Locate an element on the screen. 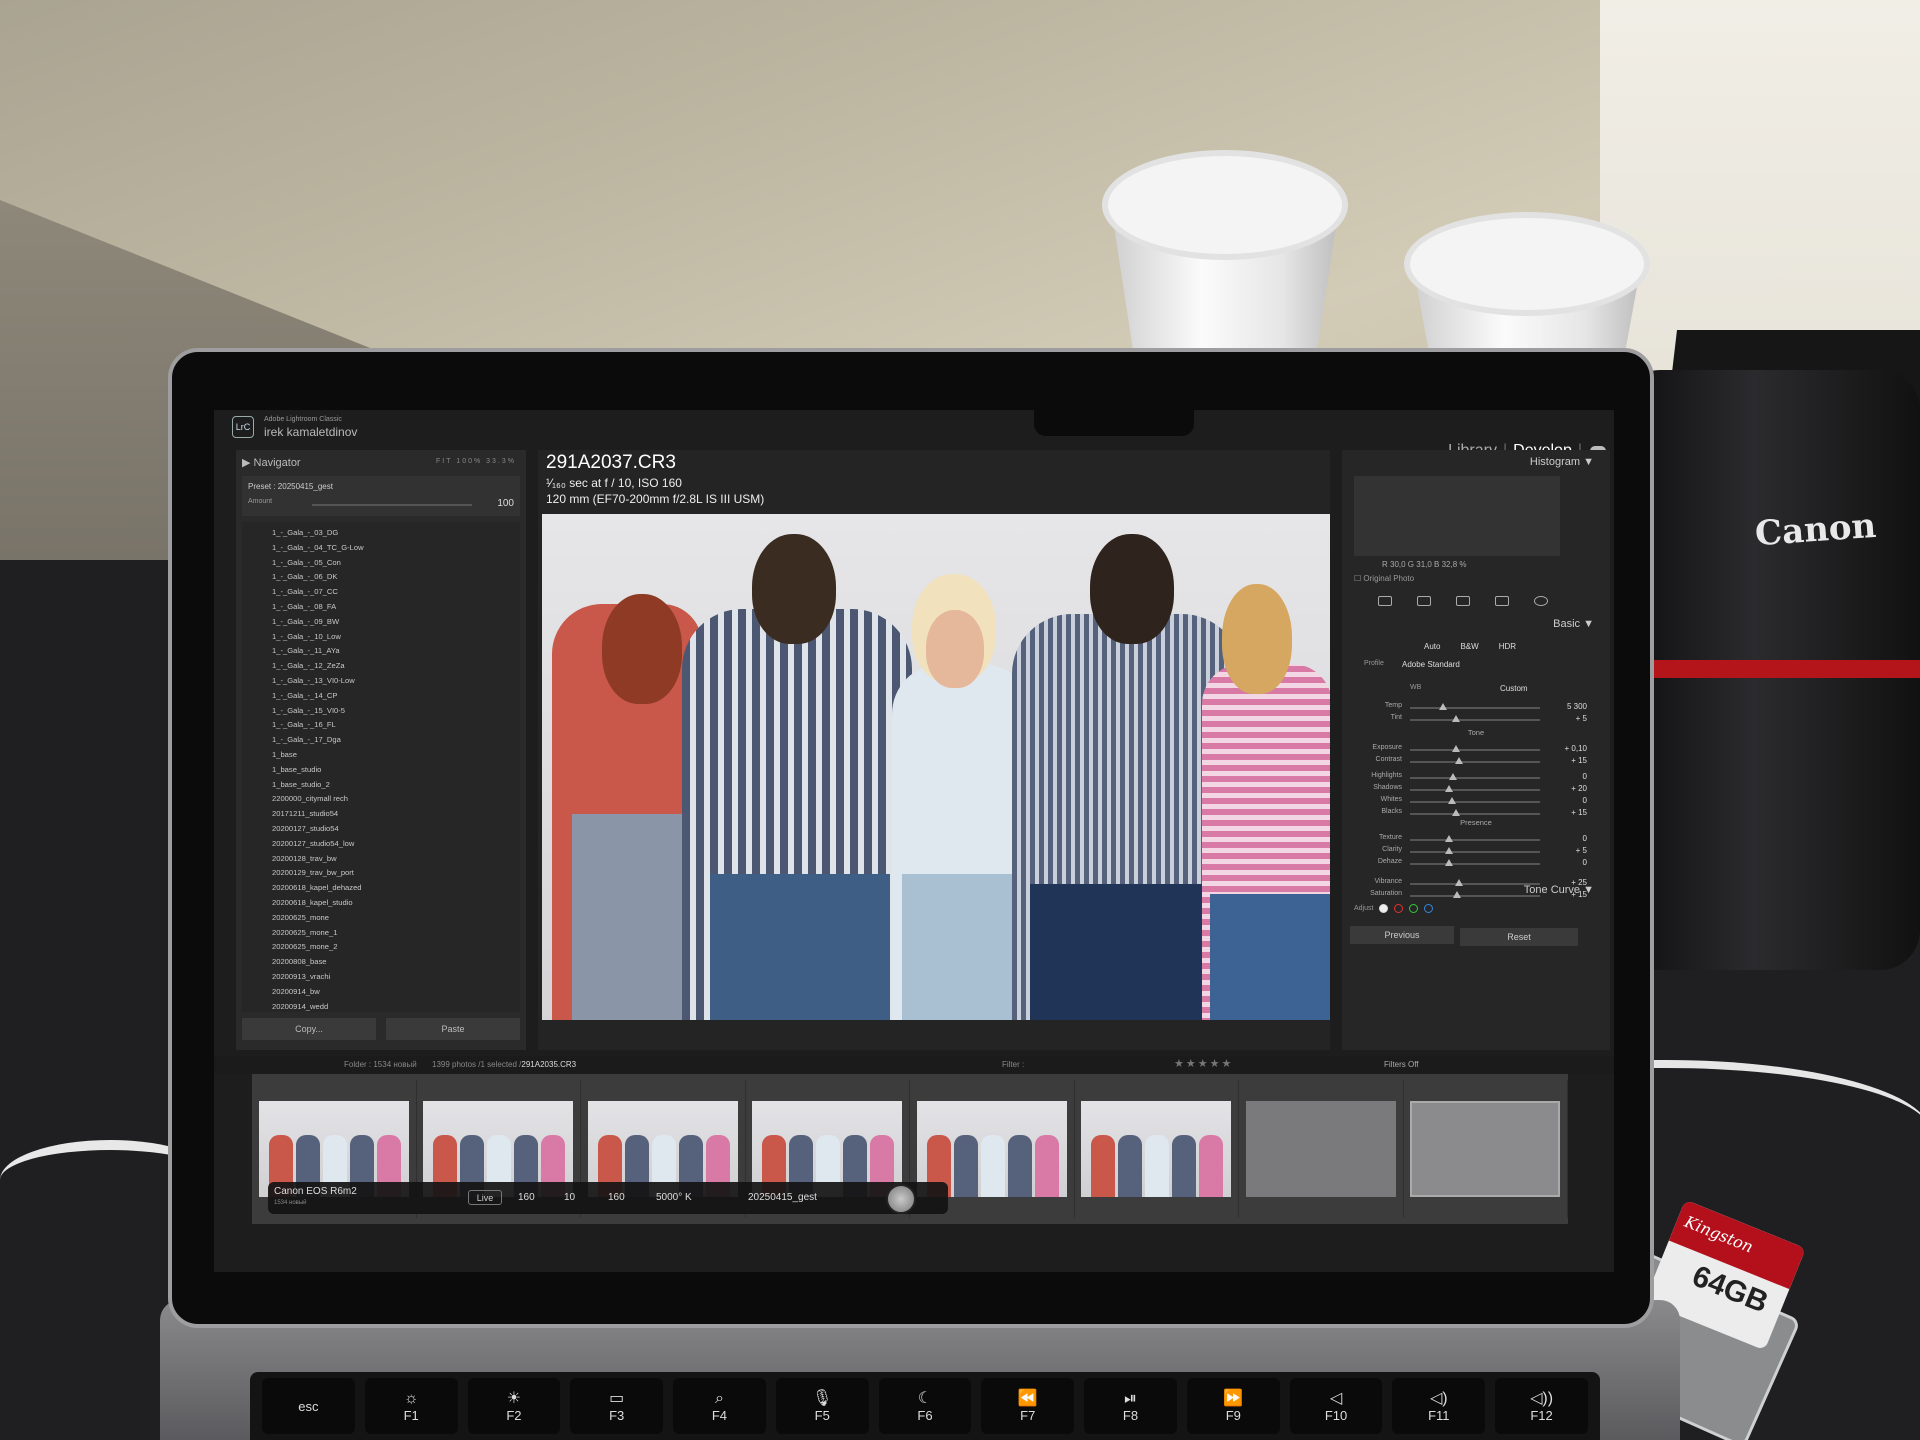  preset-item: 20200625_mone_2 is located at coordinates (396, 947).